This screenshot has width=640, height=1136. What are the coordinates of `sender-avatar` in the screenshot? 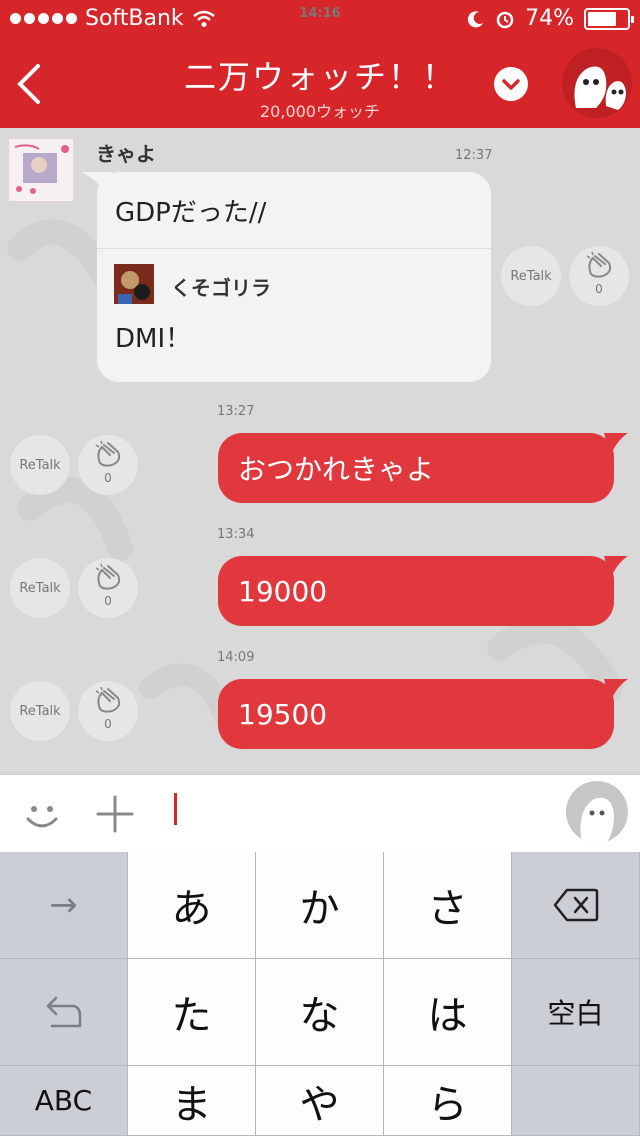 It's located at (41, 170).